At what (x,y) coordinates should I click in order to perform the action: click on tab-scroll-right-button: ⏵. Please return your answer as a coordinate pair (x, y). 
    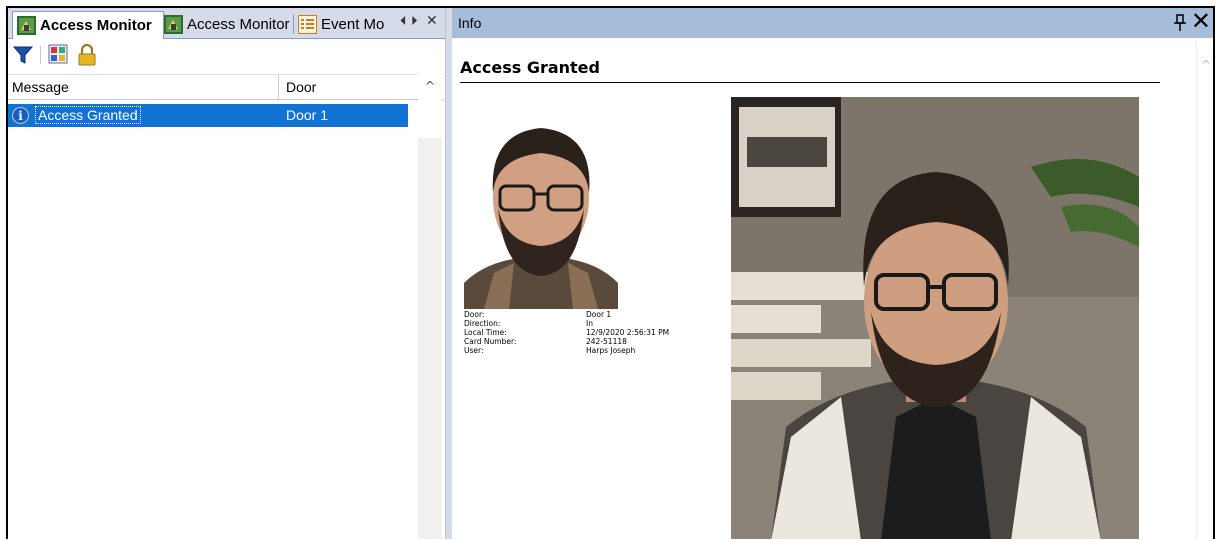
    Looking at the image, I should click on (414, 21).